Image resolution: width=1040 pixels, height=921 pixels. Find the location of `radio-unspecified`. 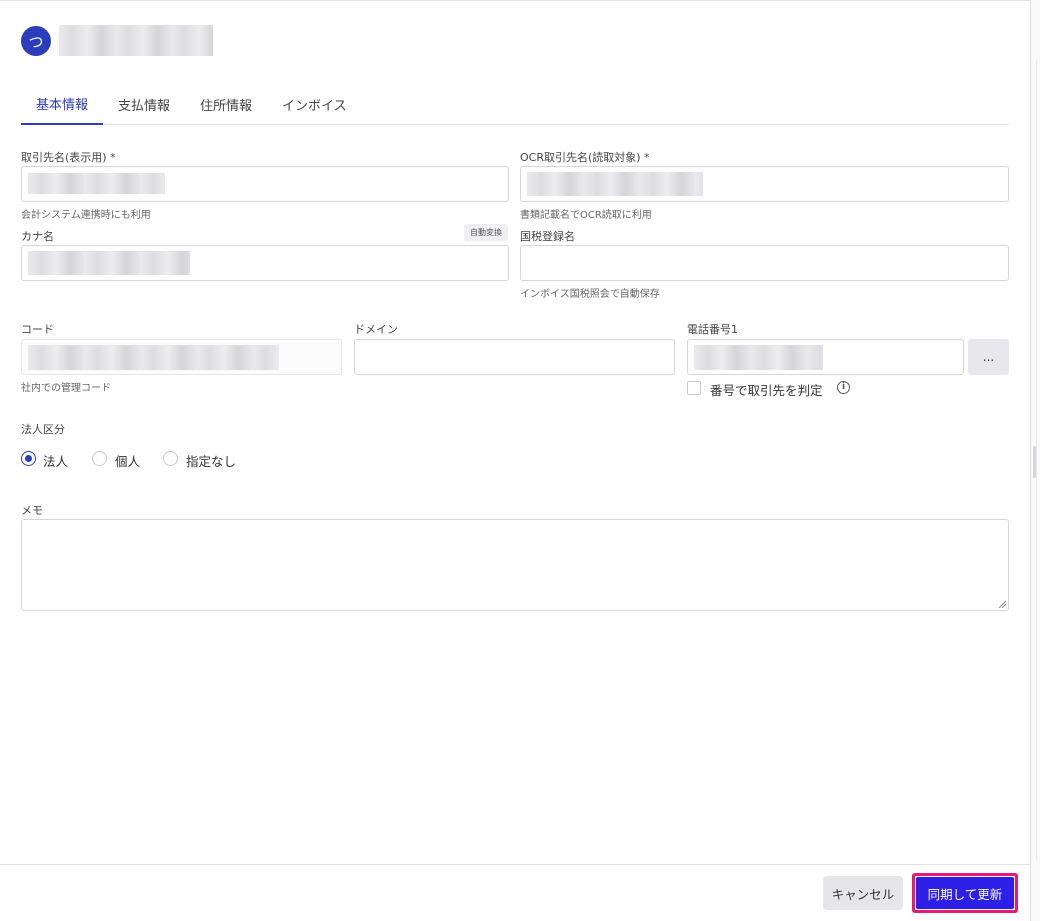

radio-unspecified is located at coordinates (170, 458).